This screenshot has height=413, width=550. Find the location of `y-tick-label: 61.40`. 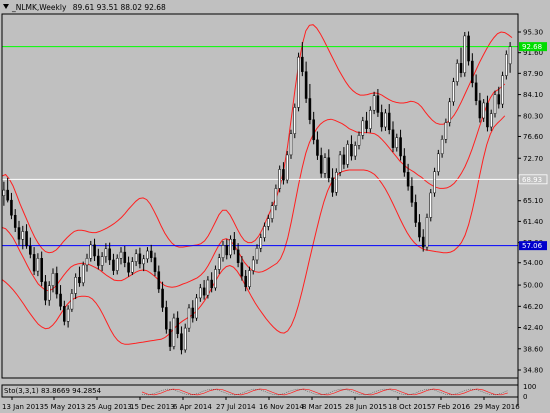

y-tick-label: 61.40 is located at coordinates (533, 222).